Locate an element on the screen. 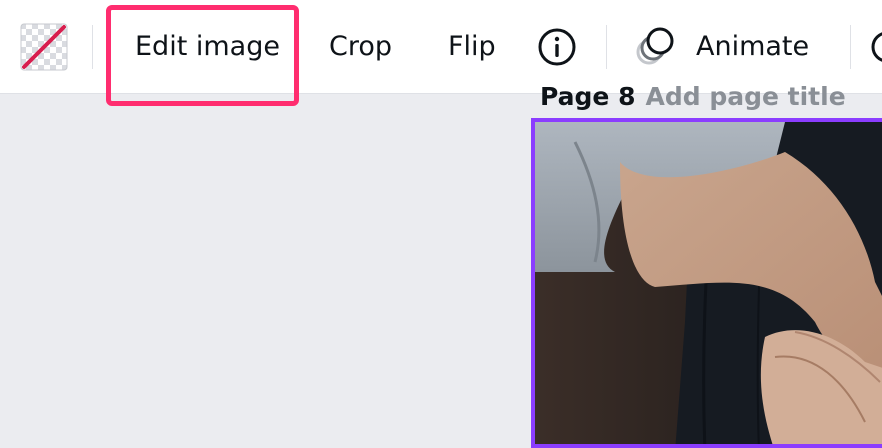  transparency-icon is located at coordinates (44, 47).